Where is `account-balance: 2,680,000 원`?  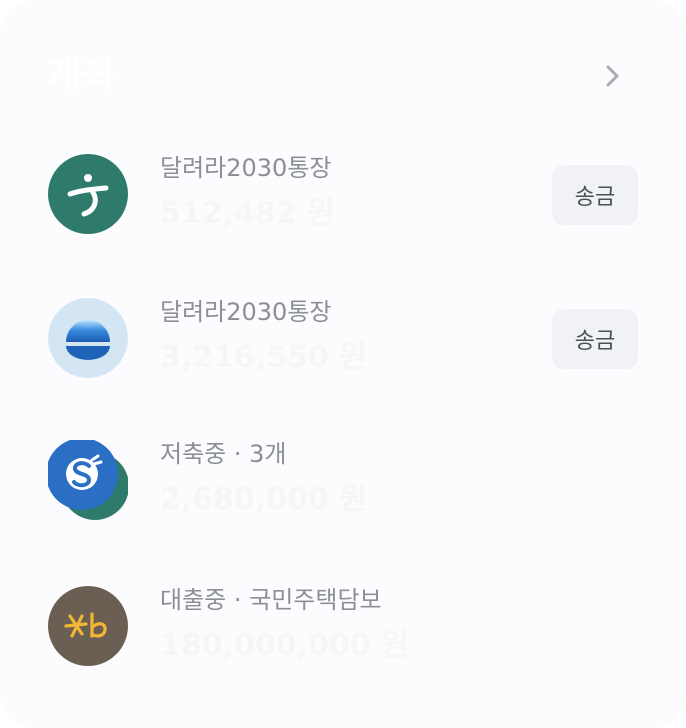
account-balance: 2,680,000 원 is located at coordinates (263, 499).